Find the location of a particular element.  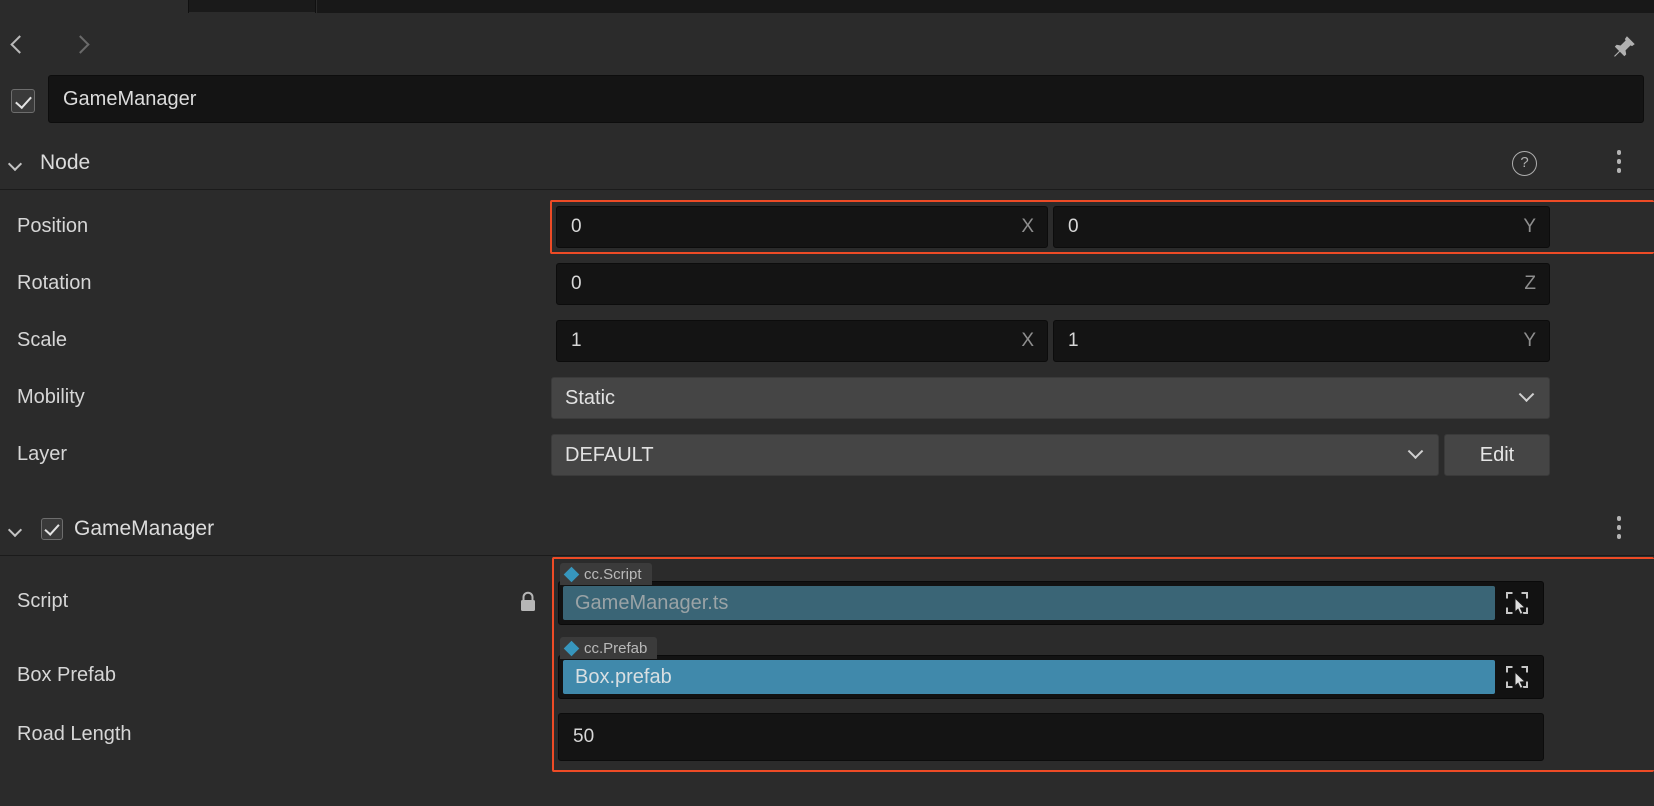

script-asset-value: GameManager.ts is located at coordinates (1029, 603).